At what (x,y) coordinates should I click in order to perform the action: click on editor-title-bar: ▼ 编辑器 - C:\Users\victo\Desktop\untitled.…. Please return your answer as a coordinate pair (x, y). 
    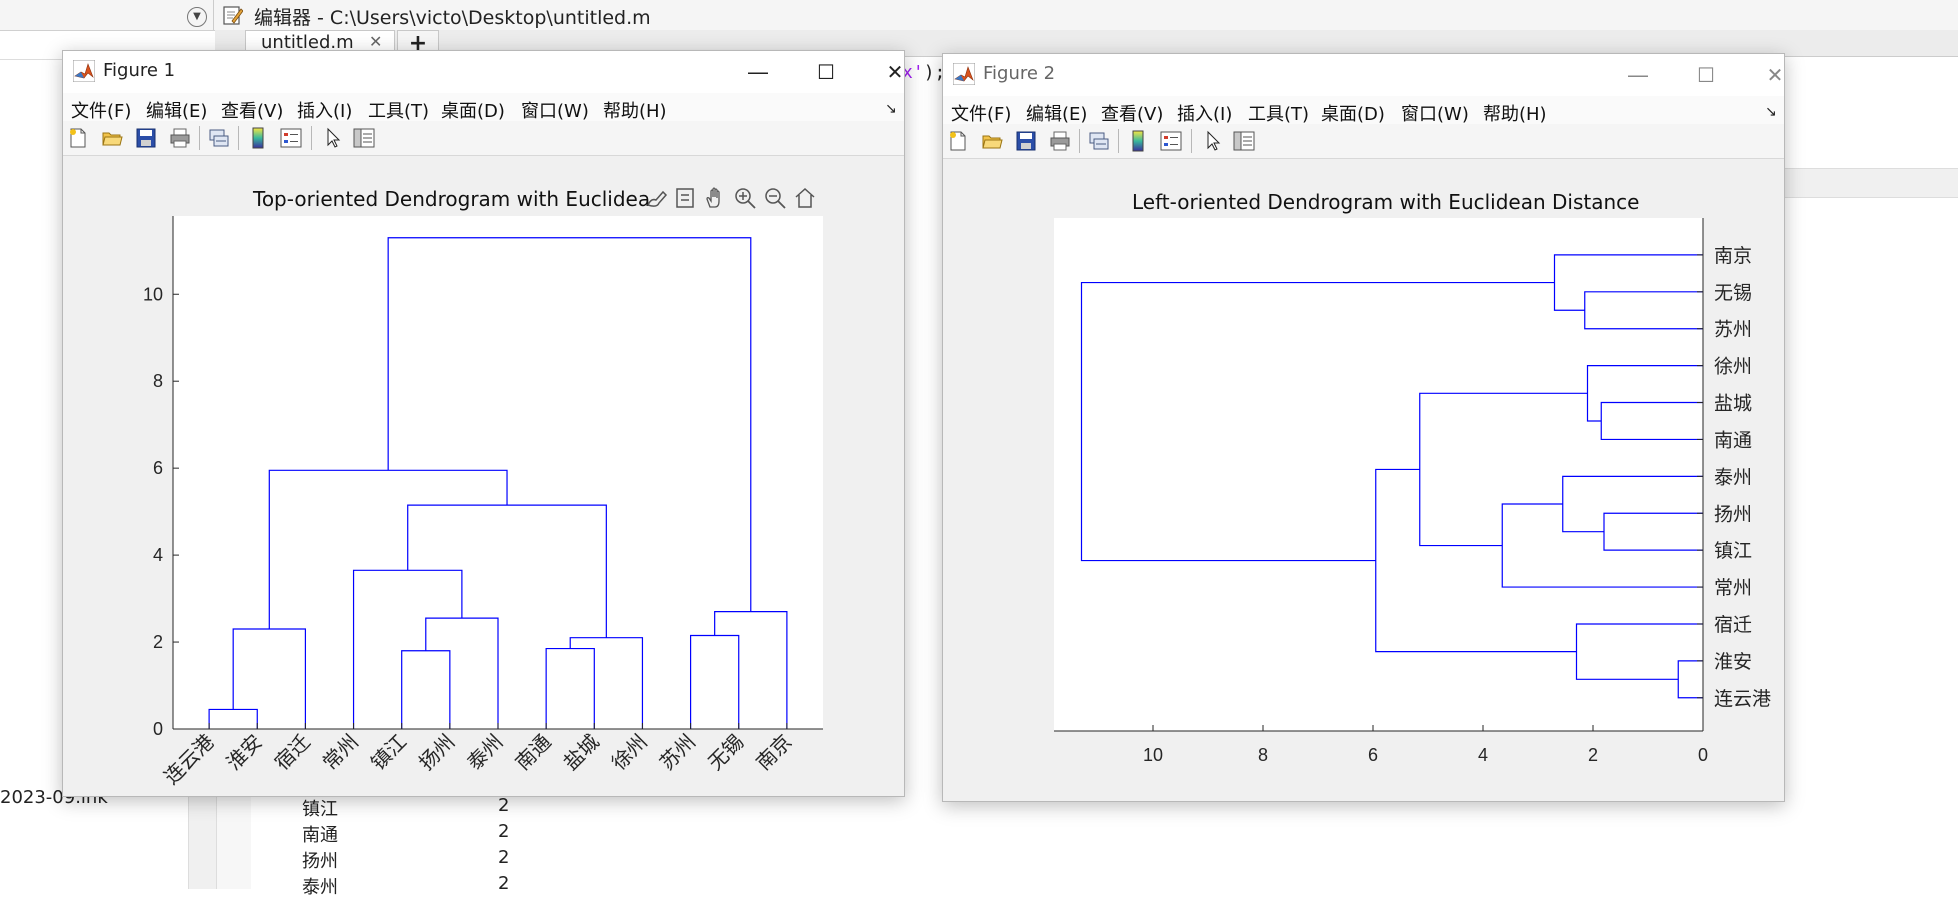
    Looking at the image, I should click on (979, 15).